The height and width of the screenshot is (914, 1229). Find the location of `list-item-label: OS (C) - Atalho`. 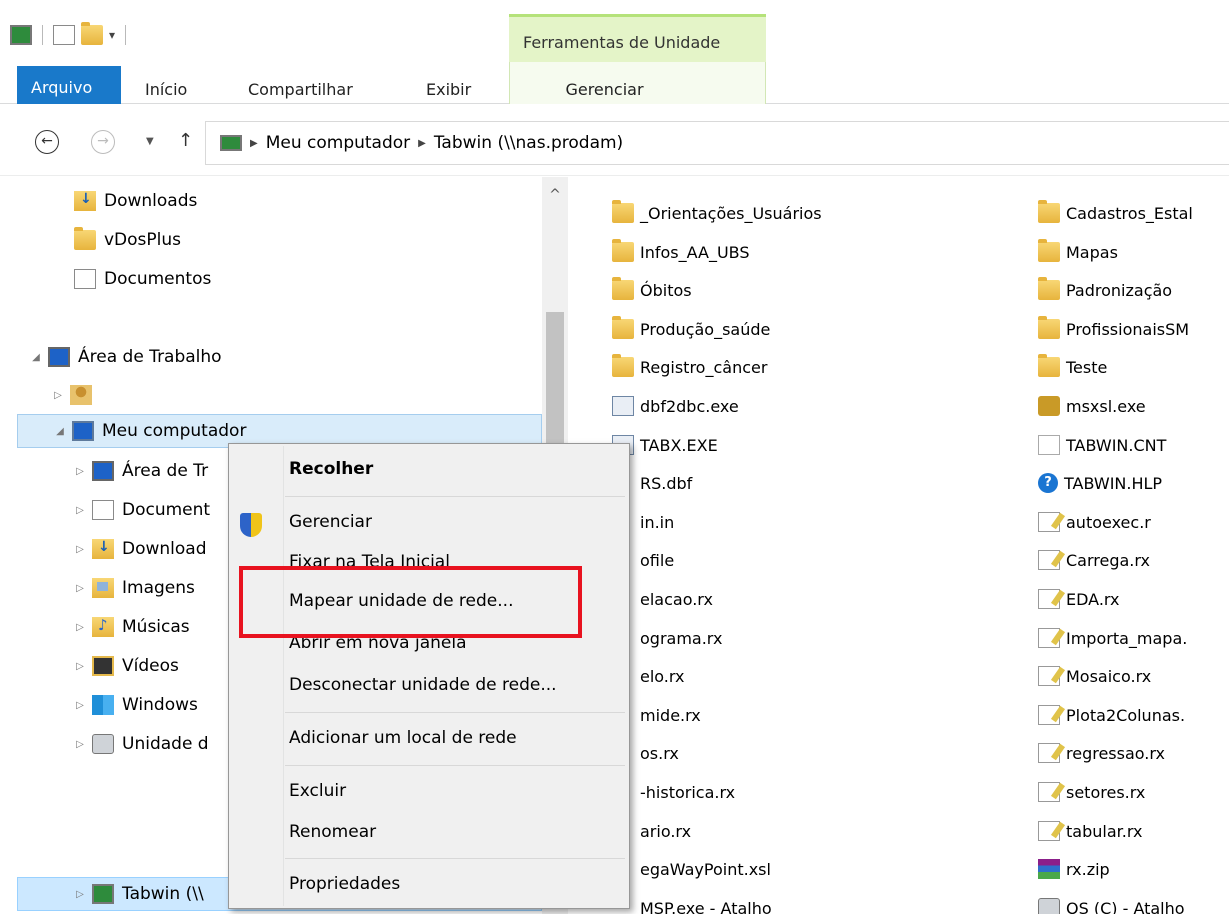

list-item-label: OS (C) - Atalho is located at coordinates (1125, 906).